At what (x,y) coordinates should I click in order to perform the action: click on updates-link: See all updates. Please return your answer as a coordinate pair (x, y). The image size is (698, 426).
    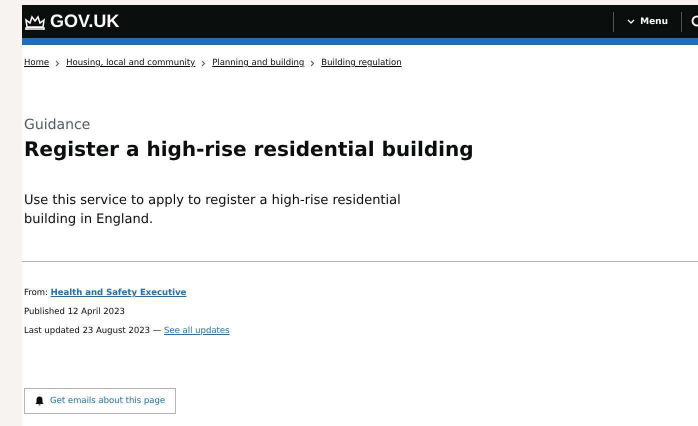
    Looking at the image, I should click on (197, 331).